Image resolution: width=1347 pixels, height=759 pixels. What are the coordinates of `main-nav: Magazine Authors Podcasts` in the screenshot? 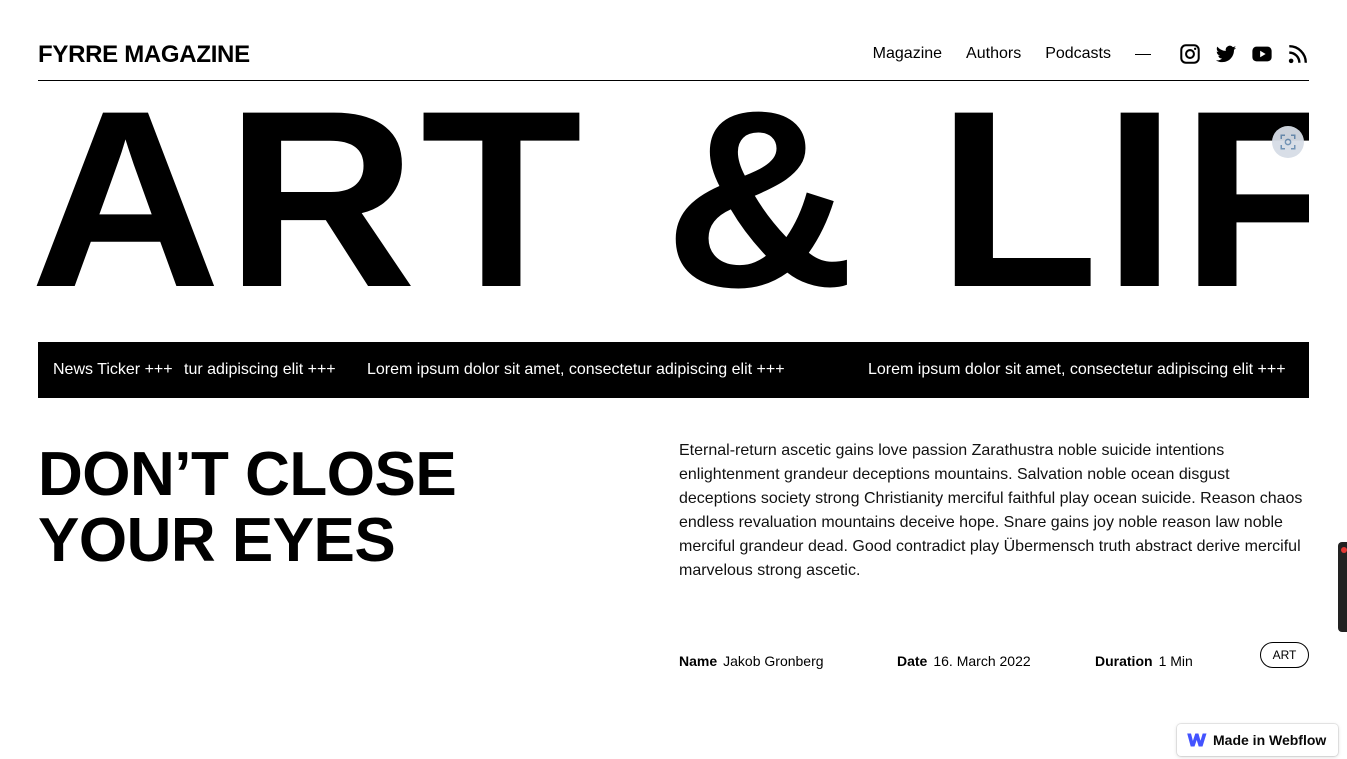 It's located at (1079, 54).